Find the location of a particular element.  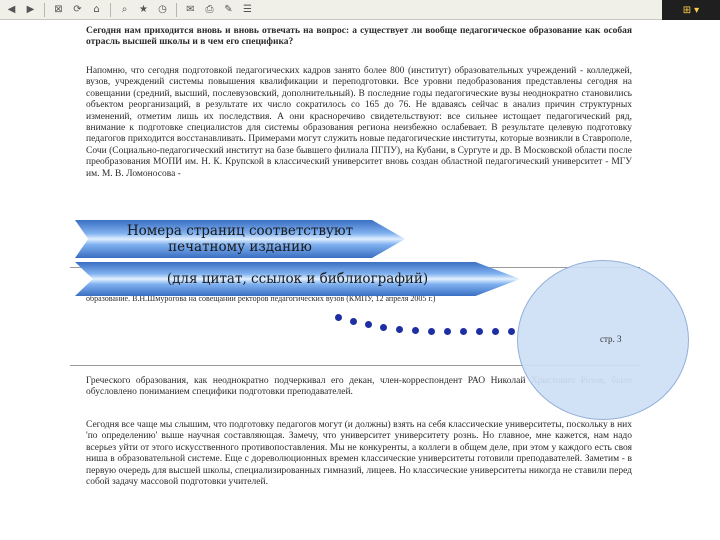

favorites-icon: ★ is located at coordinates (143, 9).